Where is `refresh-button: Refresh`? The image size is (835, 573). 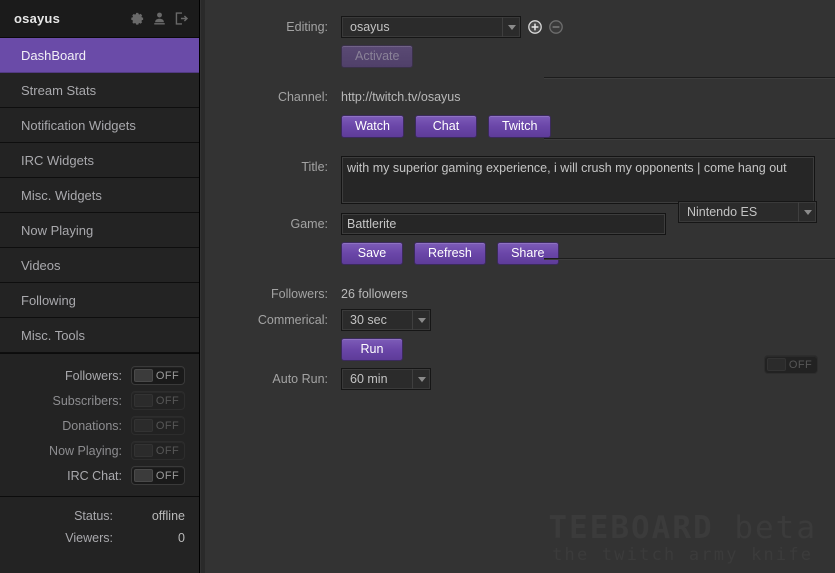
refresh-button: Refresh is located at coordinates (450, 253).